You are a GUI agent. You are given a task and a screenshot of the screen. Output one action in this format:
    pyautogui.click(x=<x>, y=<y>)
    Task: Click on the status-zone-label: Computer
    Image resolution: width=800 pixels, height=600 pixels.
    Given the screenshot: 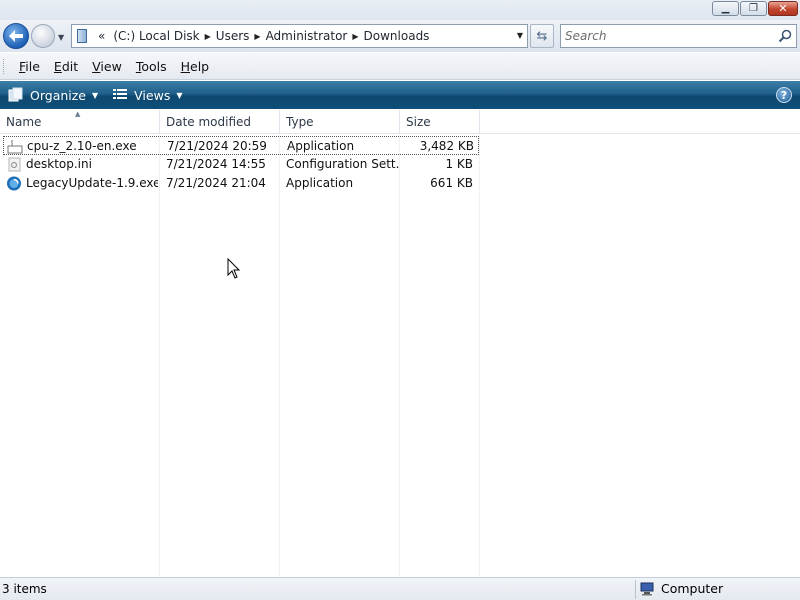 What is the action you would take?
    pyautogui.click(x=692, y=588)
    